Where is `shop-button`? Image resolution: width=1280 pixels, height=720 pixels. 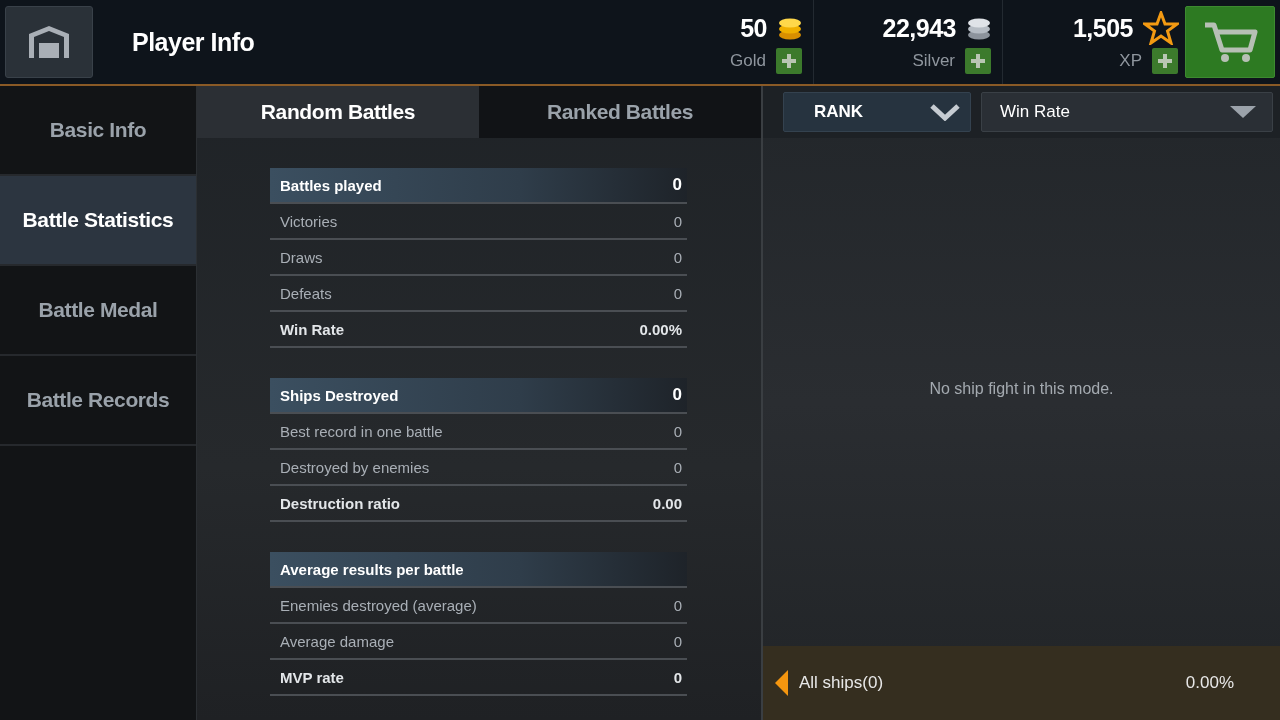
shop-button is located at coordinates (1230, 42).